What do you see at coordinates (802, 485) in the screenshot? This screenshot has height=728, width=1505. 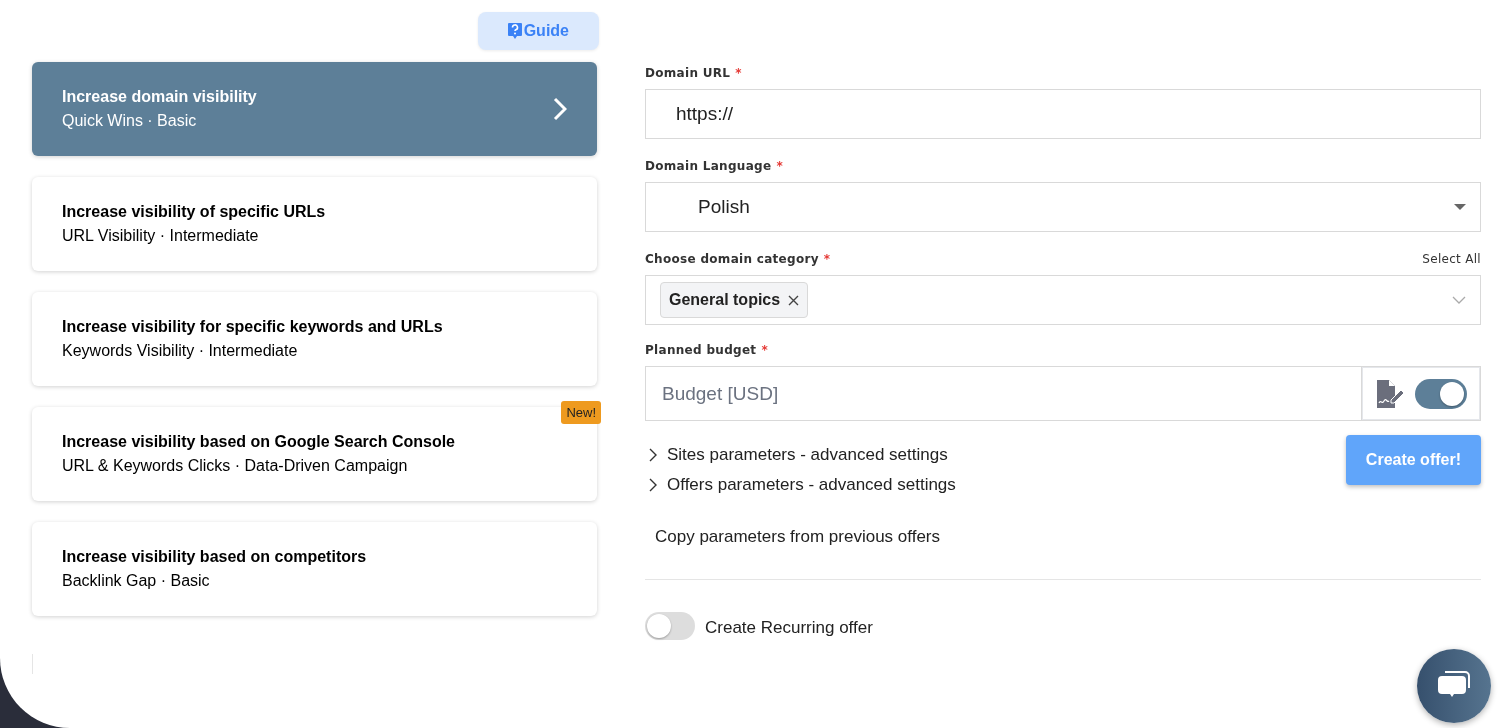 I see `advanced-settings-toggle: Offers parameters - advanced settings` at bounding box center [802, 485].